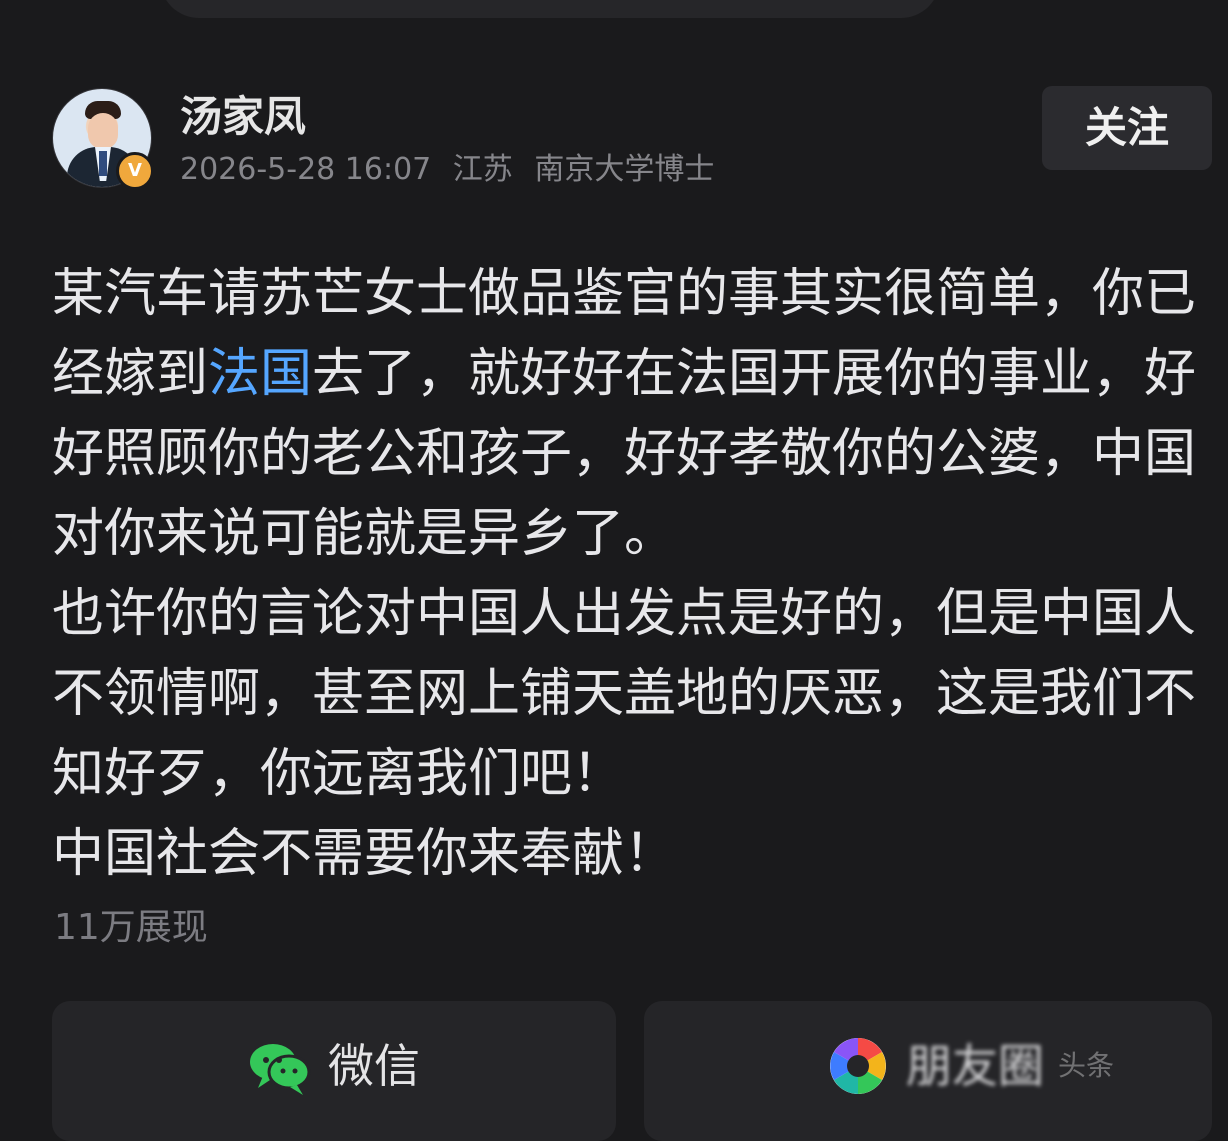 Image resolution: width=1228 pixels, height=1141 pixels. I want to click on post-paragraph-3: 中国社会不需要你来奉献！, so click(364, 854).